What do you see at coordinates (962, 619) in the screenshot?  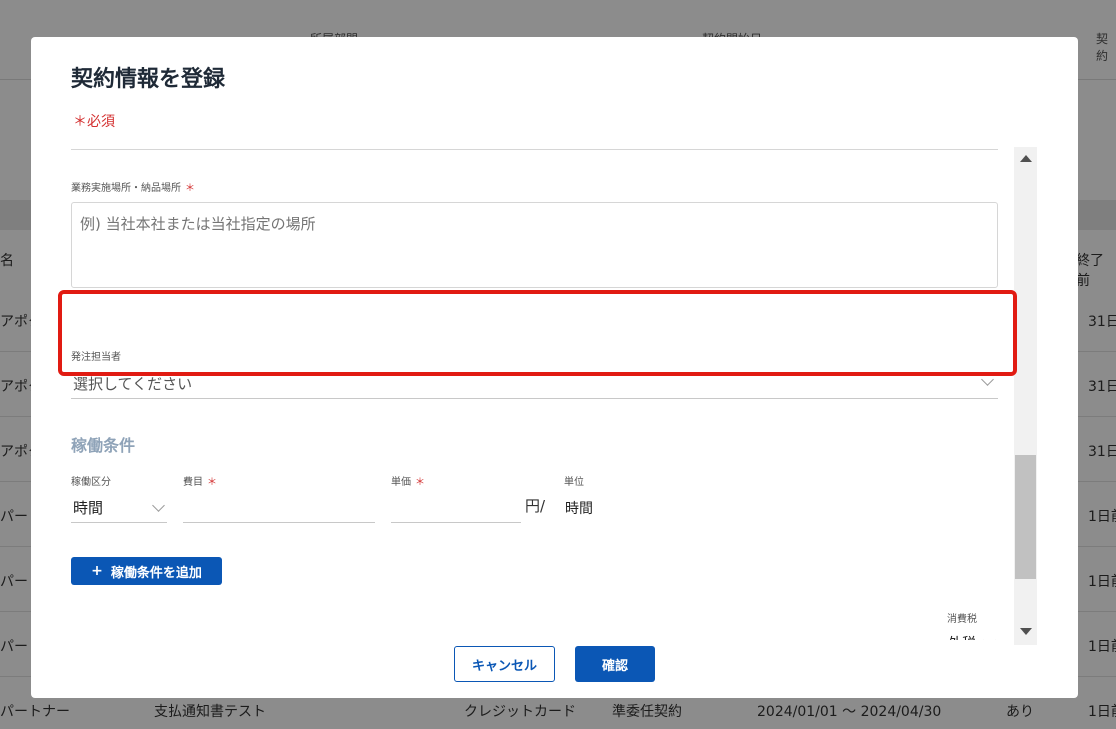 I see `tax-label: 消費税` at bounding box center [962, 619].